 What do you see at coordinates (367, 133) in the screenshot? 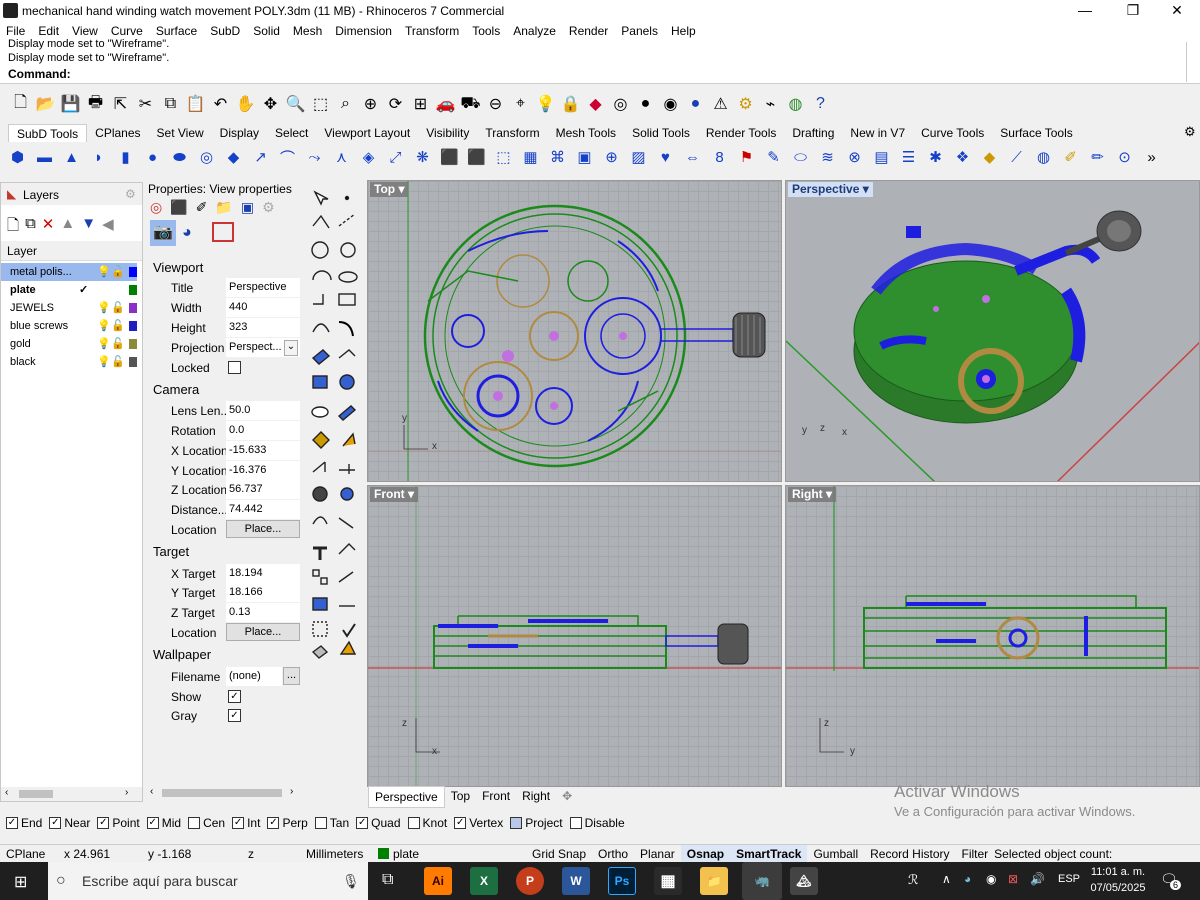
I see `tab-viewport-layout: Viewport Layout` at bounding box center [367, 133].